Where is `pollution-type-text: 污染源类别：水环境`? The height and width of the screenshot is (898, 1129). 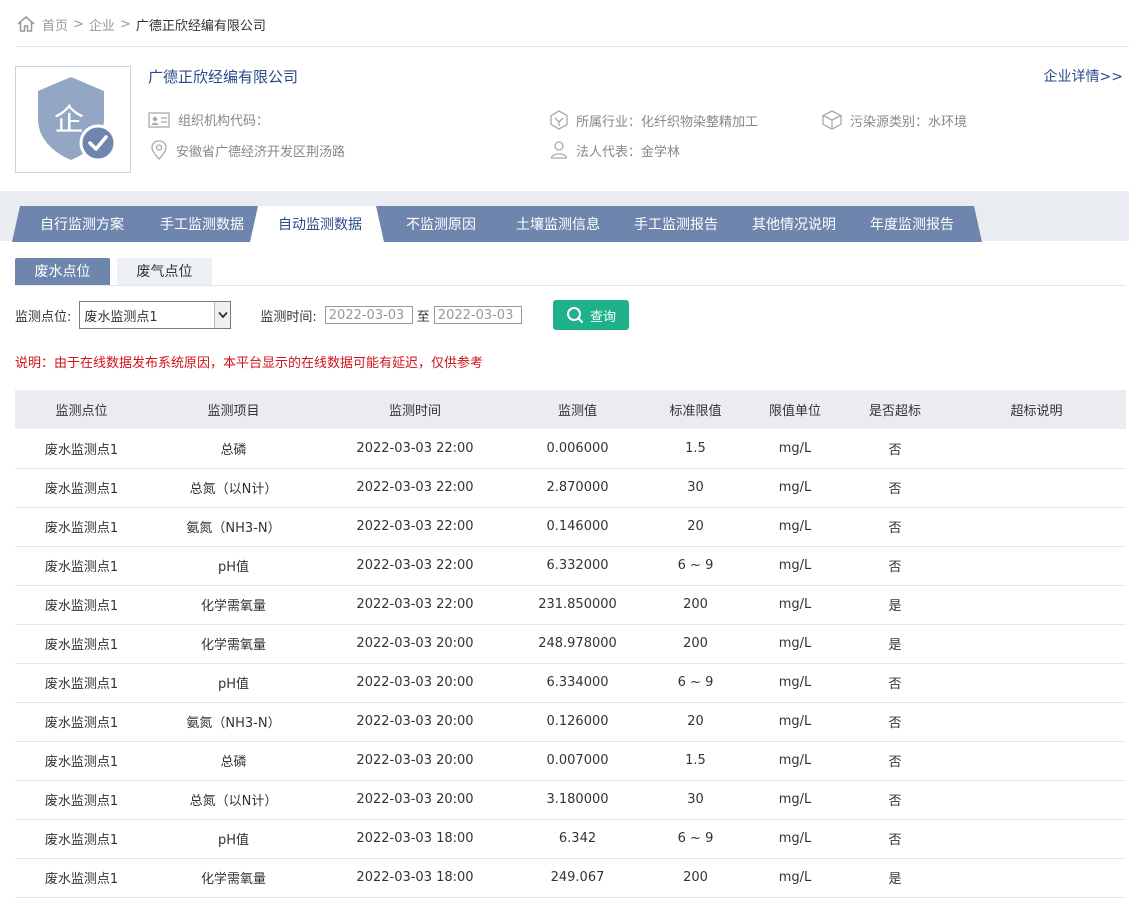
pollution-type-text: 污染源类别：水环境 is located at coordinates (909, 122).